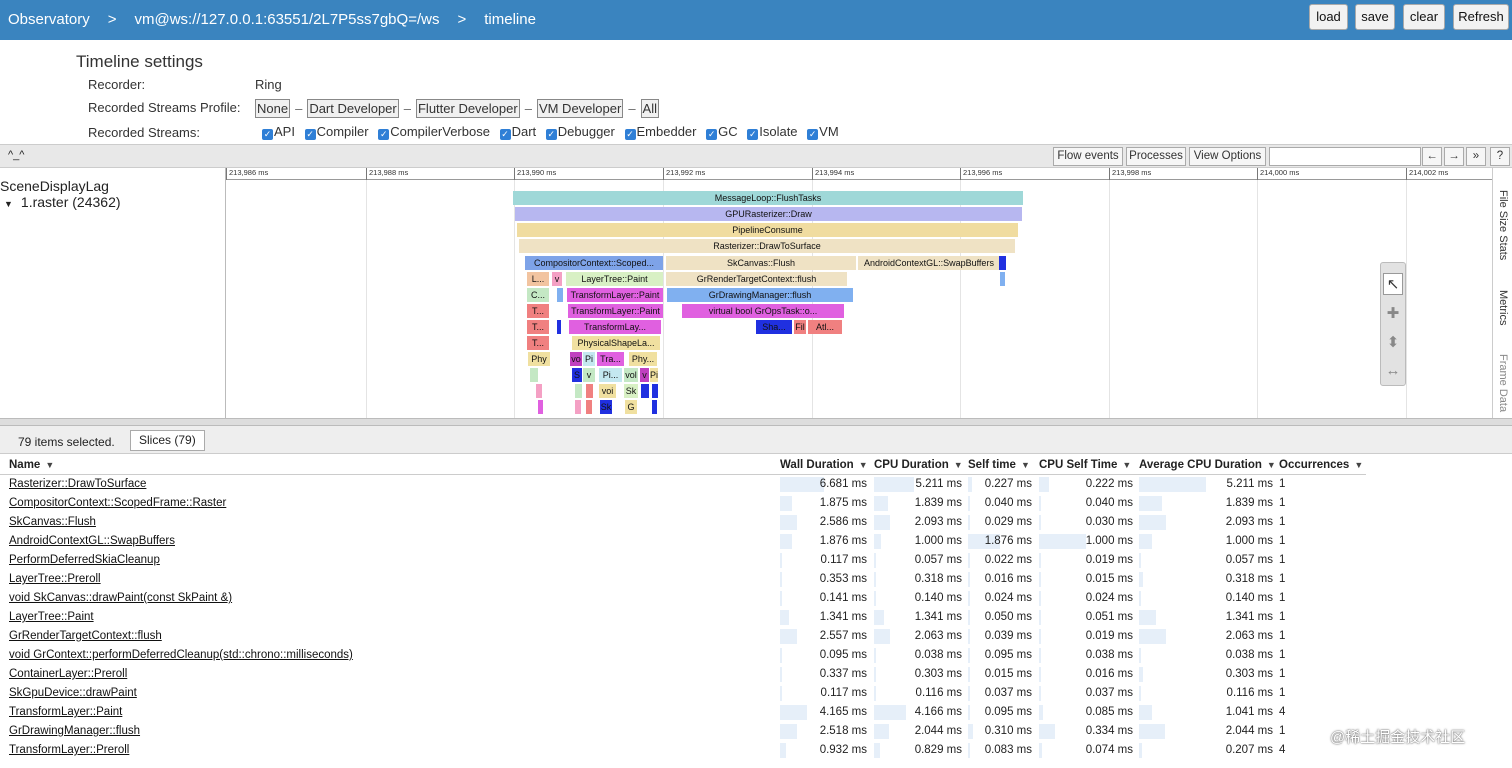  What do you see at coordinates (69, 750) in the screenshot?
I see `slice-name-link: TransformLayer::Preroll` at bounding box center [69, 750].